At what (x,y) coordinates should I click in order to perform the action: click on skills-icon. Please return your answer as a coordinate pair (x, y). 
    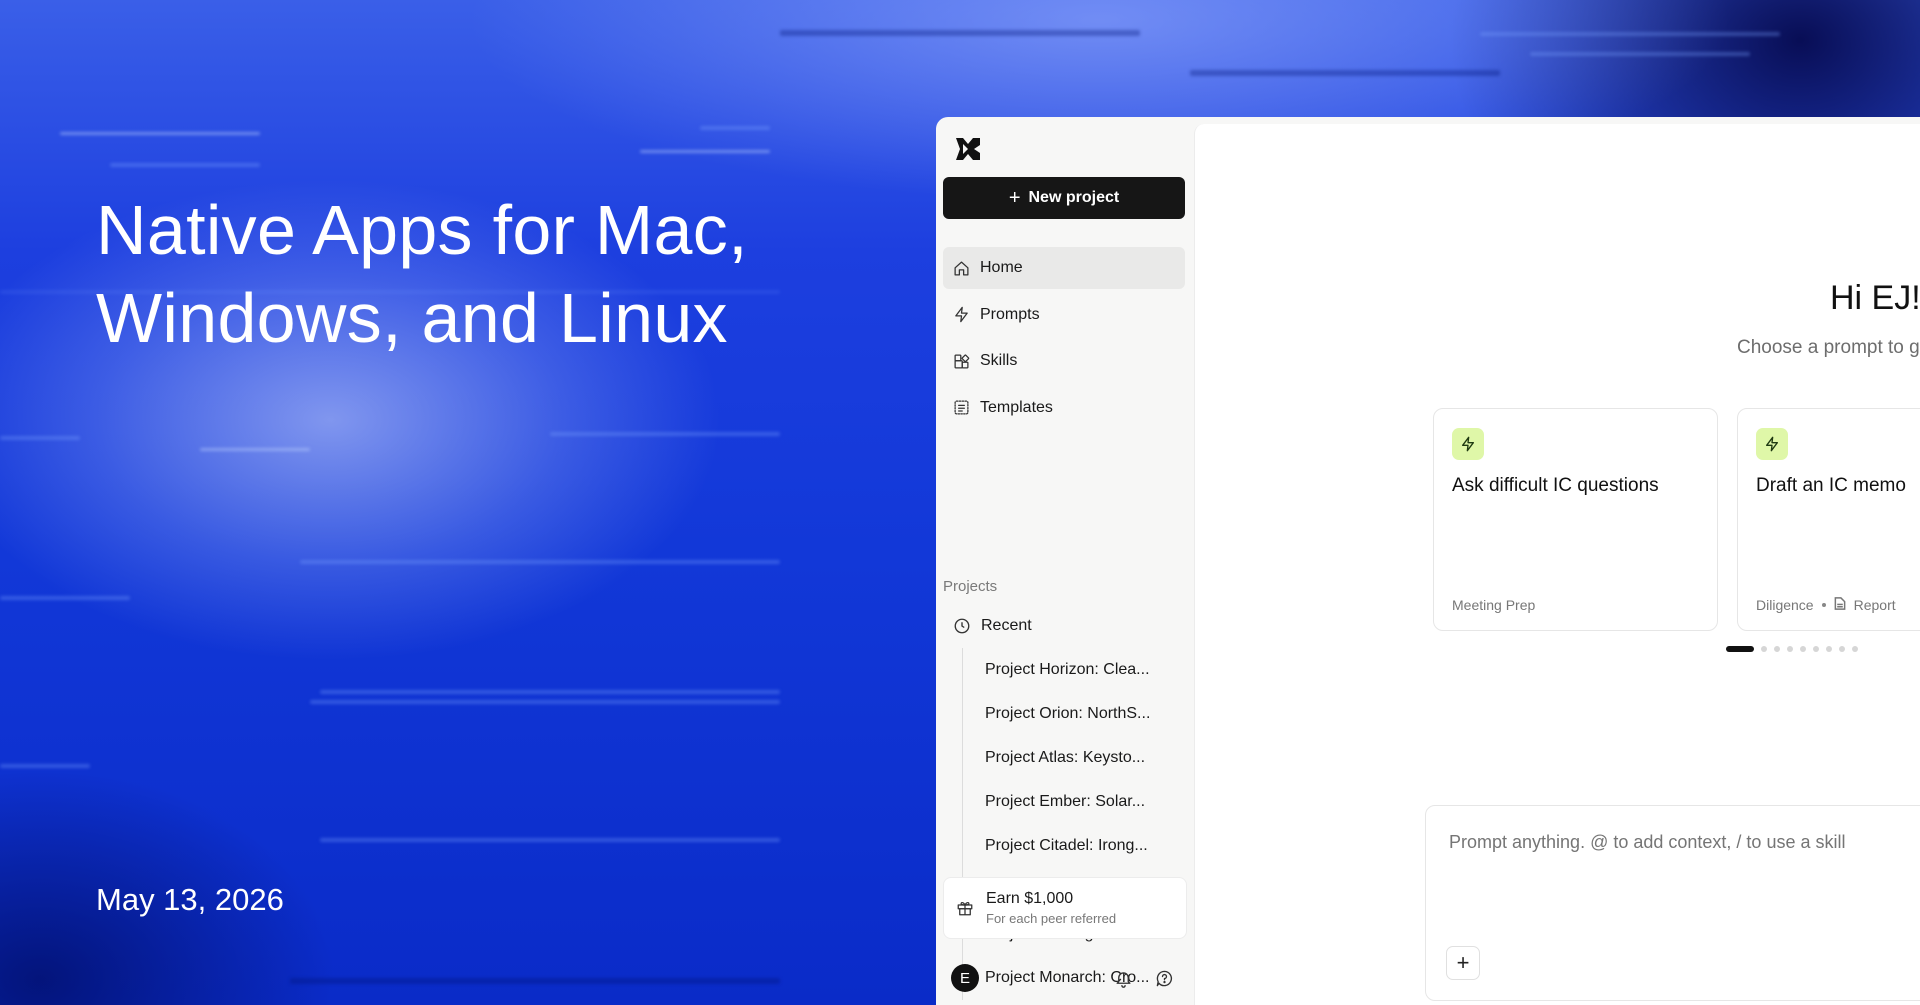
    Looking at the image, I should click on (962, 361).